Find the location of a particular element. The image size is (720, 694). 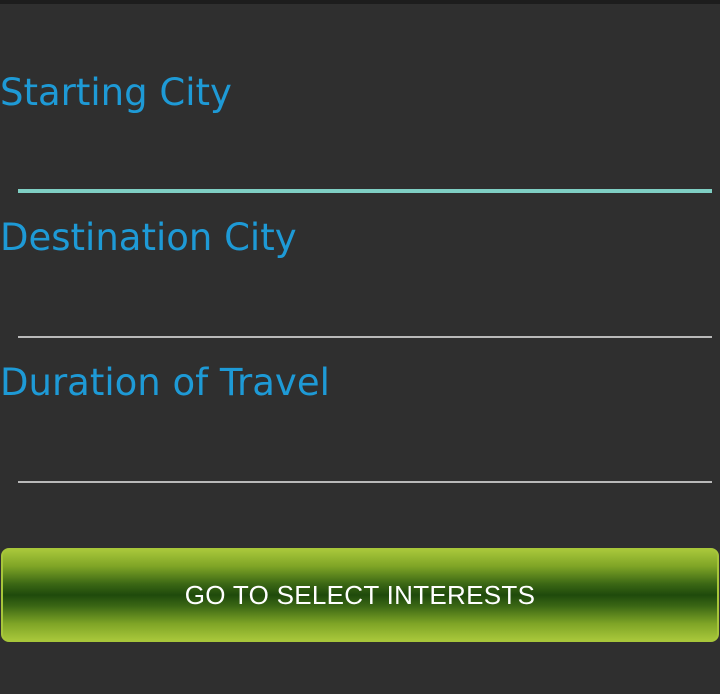

starting-city-input is located at coordinates (365, 168).